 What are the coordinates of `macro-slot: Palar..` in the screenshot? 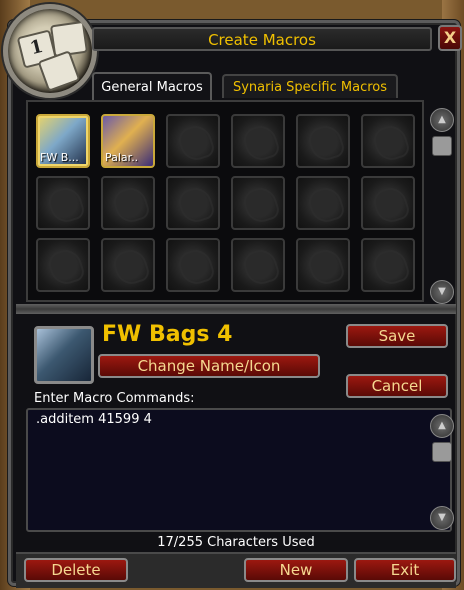 It's located at (128, 141).